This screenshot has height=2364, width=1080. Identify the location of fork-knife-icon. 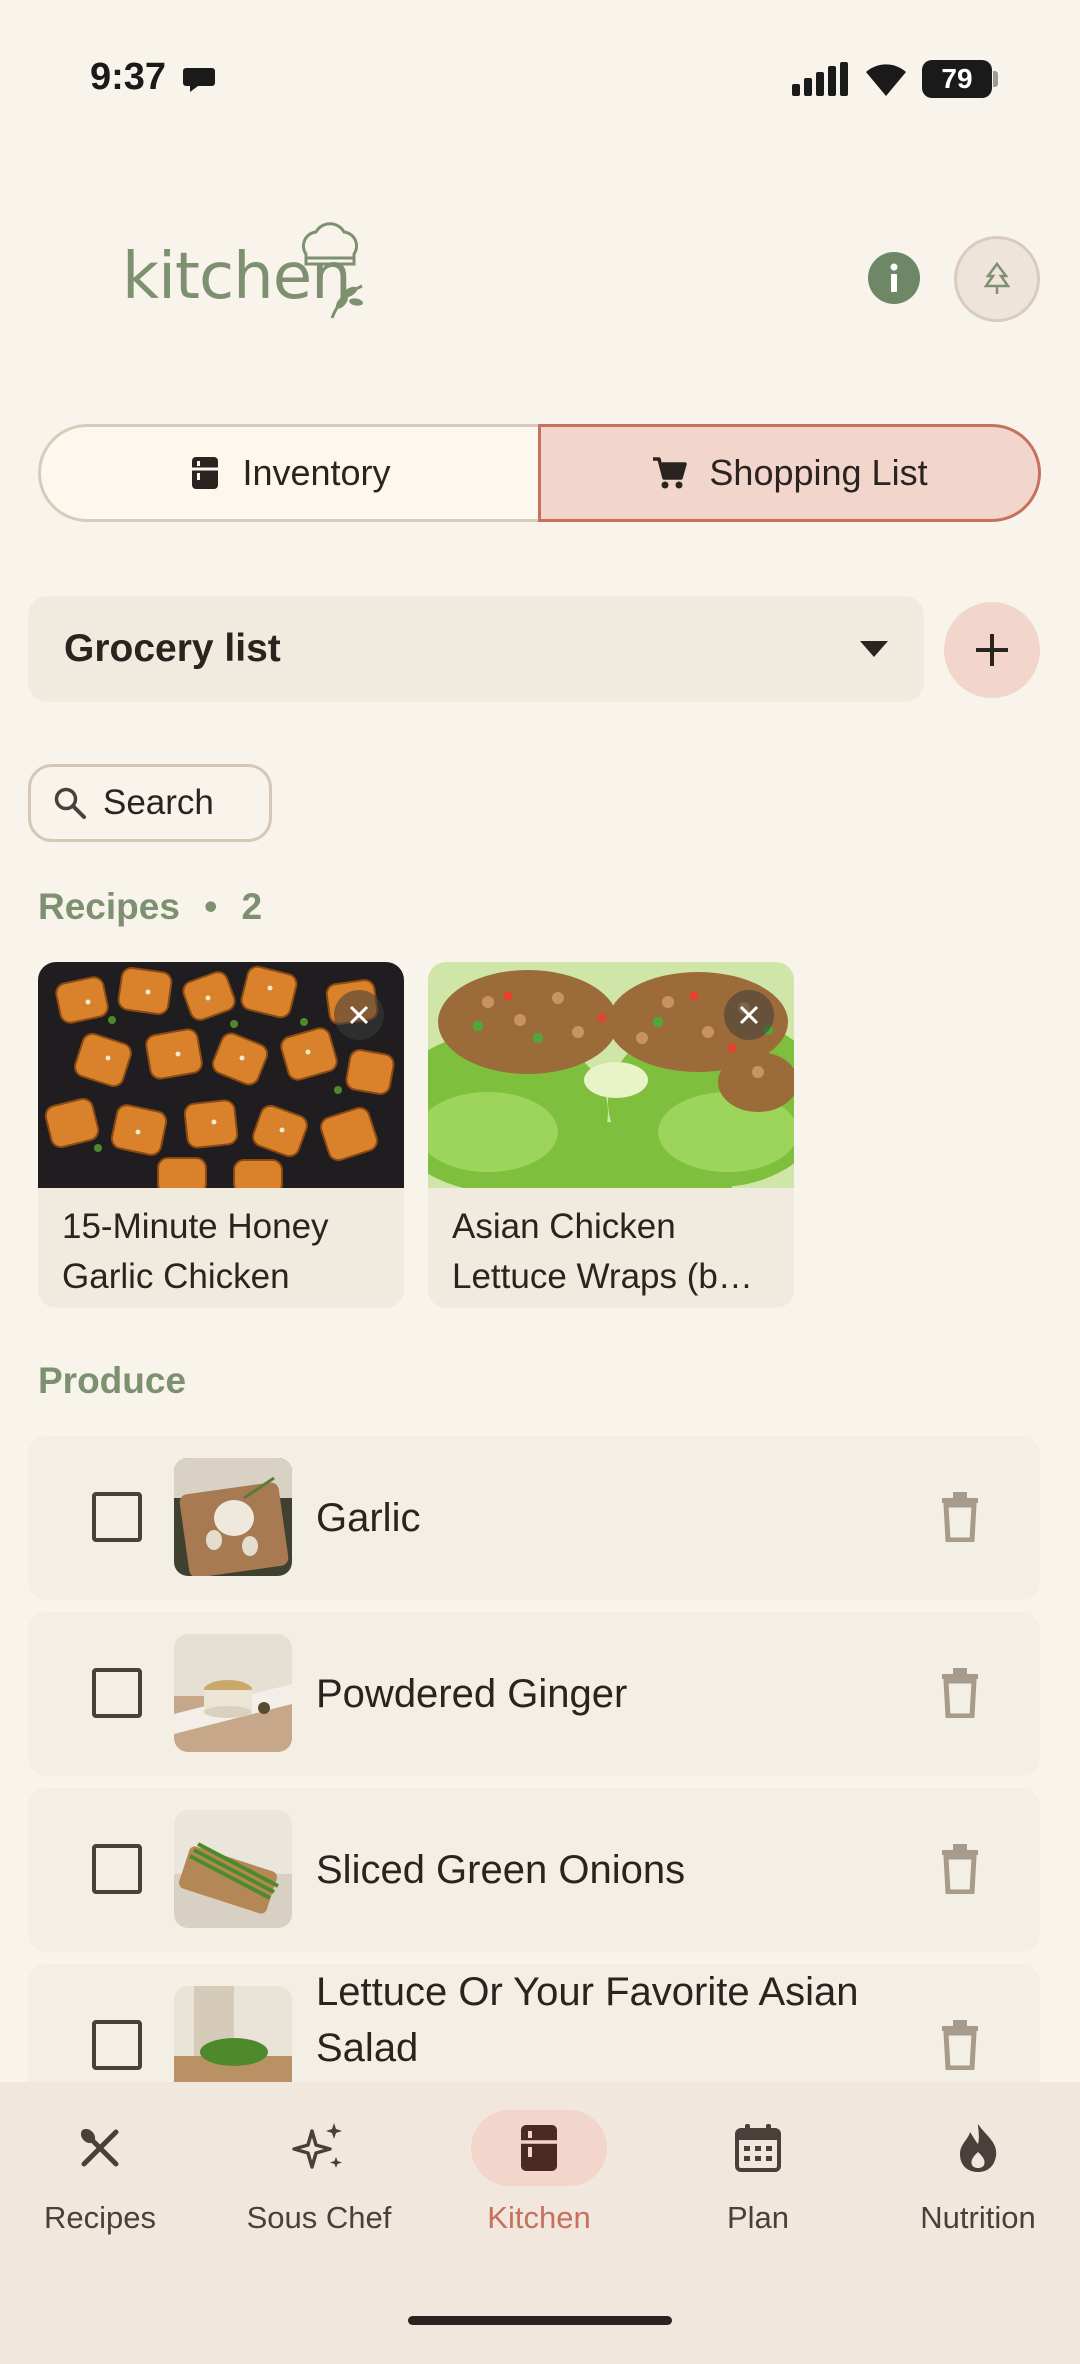
(99, 2147).